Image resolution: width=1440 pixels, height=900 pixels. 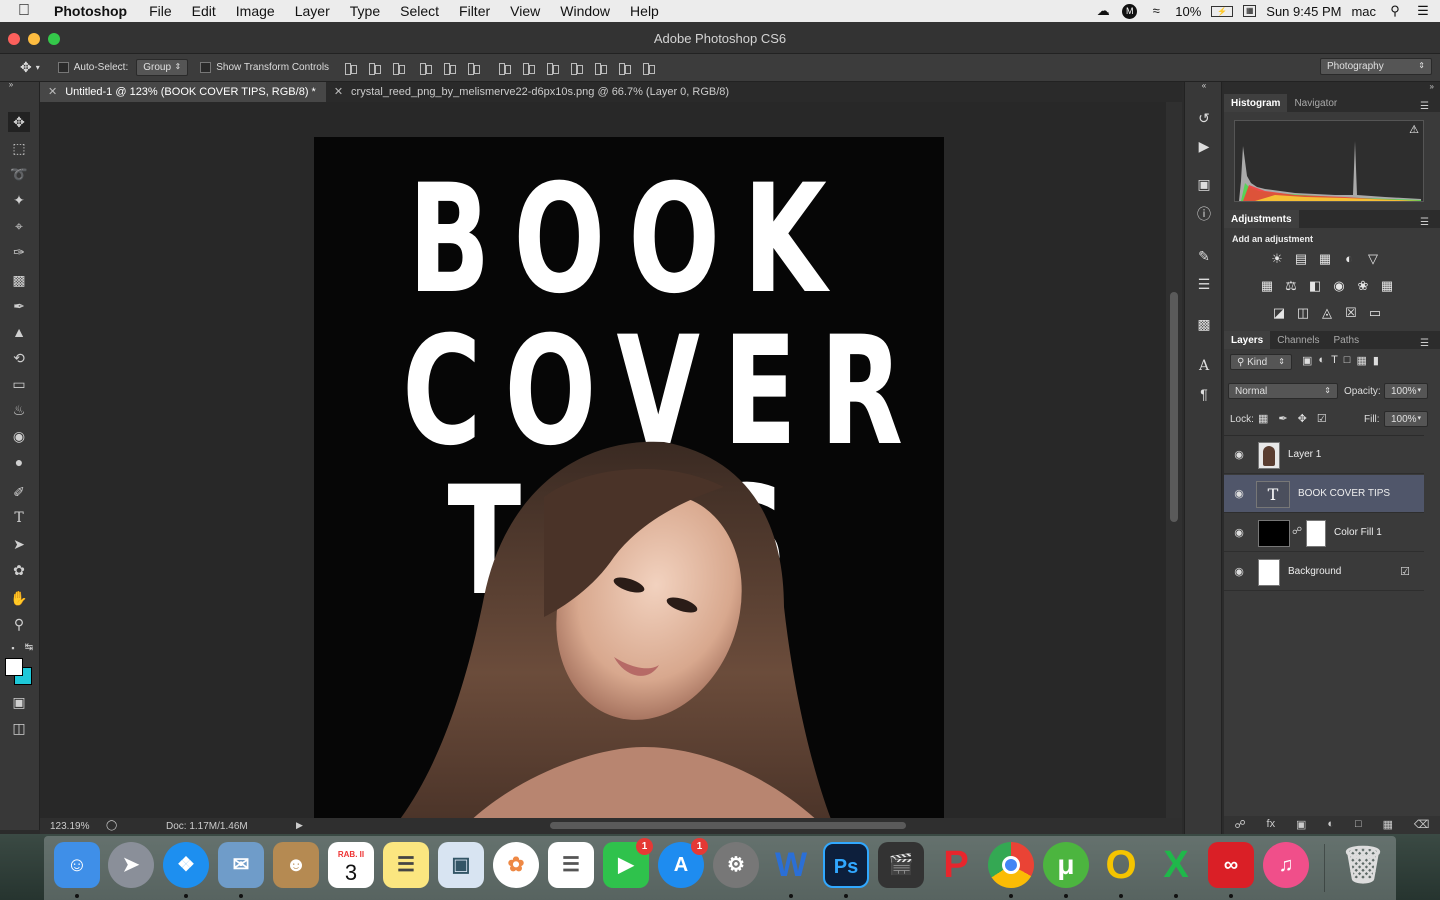 I want to click on layer-name: Background, so click(x=1314, y=571).